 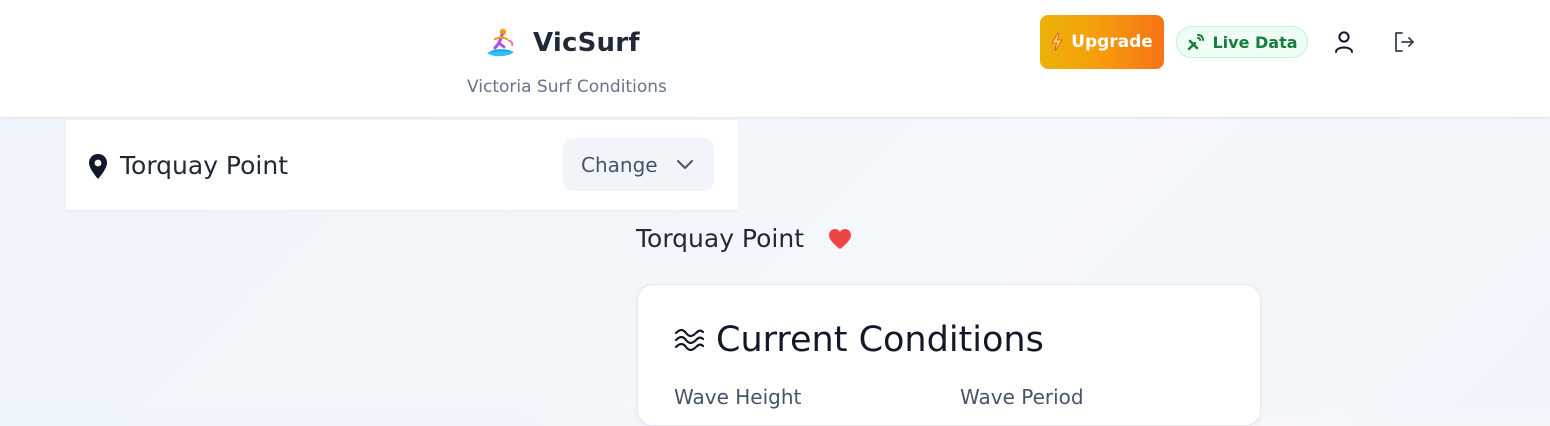 I want to click on location-selector: Torquay Point Change, so click(x=402, y=165).